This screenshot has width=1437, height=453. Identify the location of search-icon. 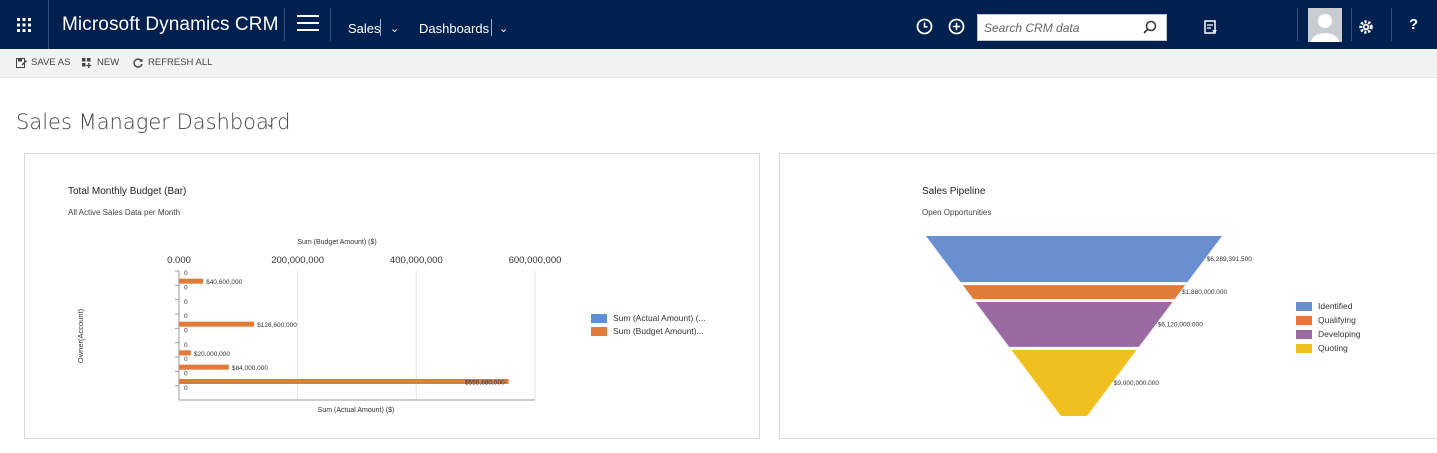
(1150, 27).